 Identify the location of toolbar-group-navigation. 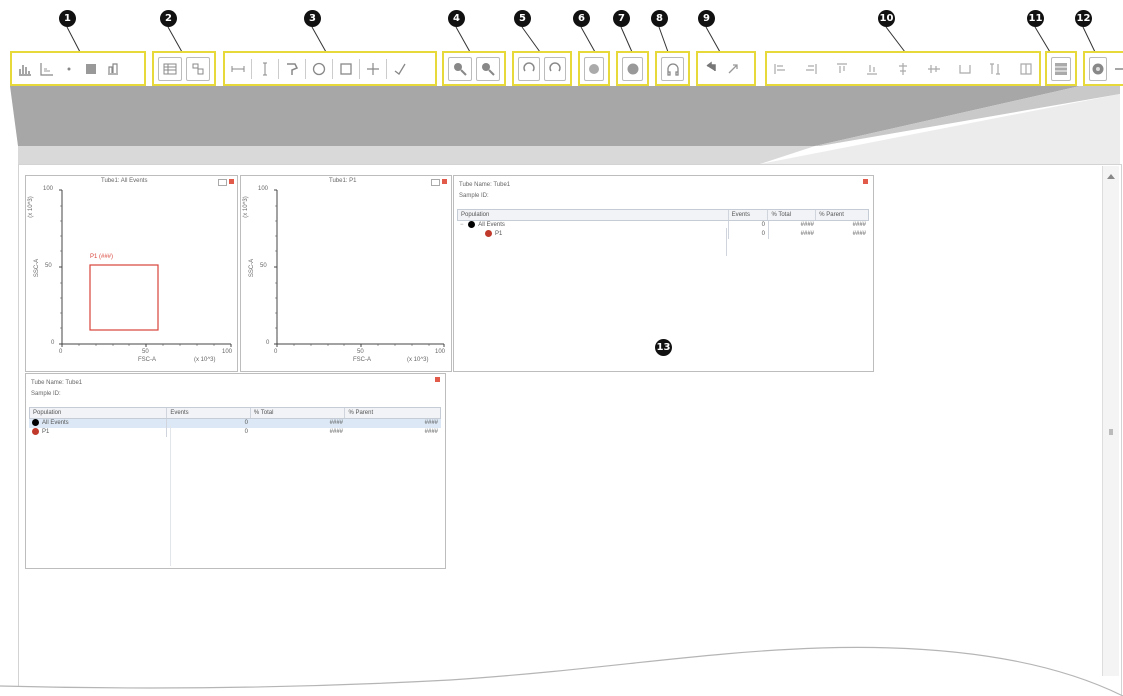
(726, 68).